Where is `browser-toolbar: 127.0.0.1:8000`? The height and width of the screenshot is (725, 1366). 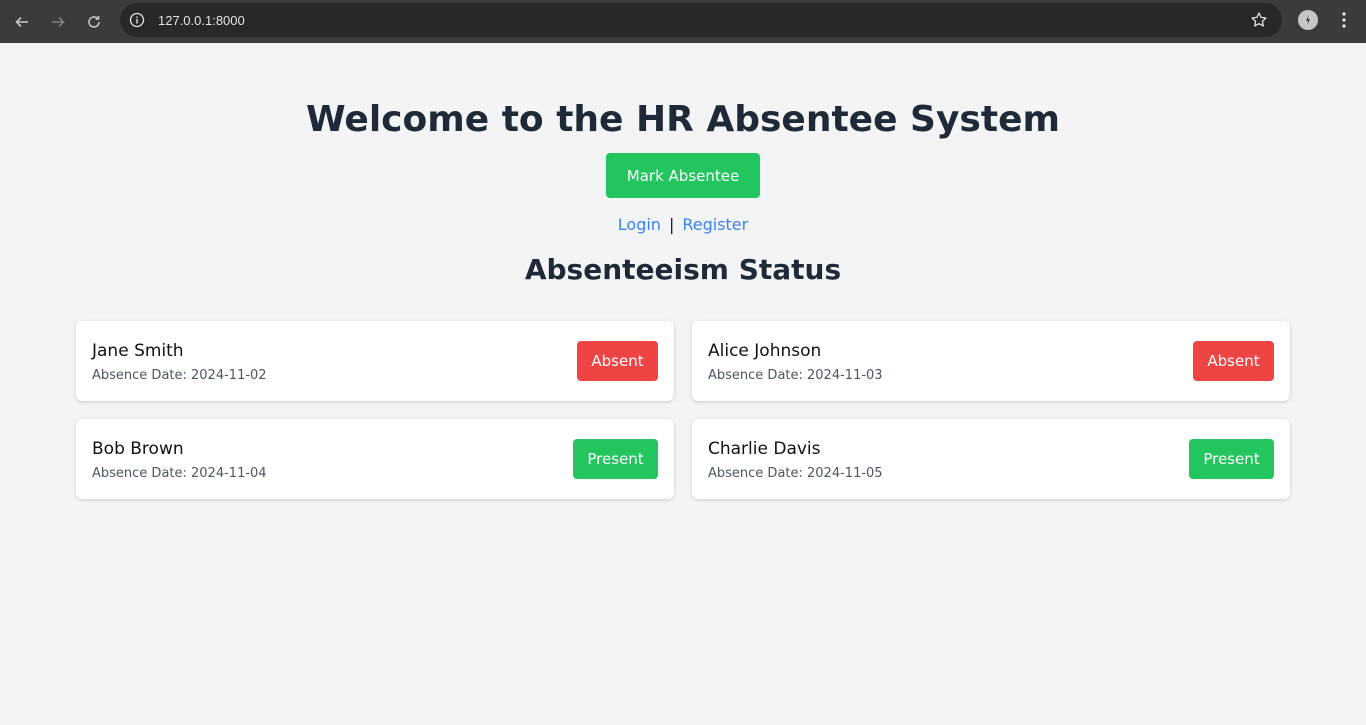
browser-toolbar: 127.0.0.1:8000 is located at coordinates (683, 21).